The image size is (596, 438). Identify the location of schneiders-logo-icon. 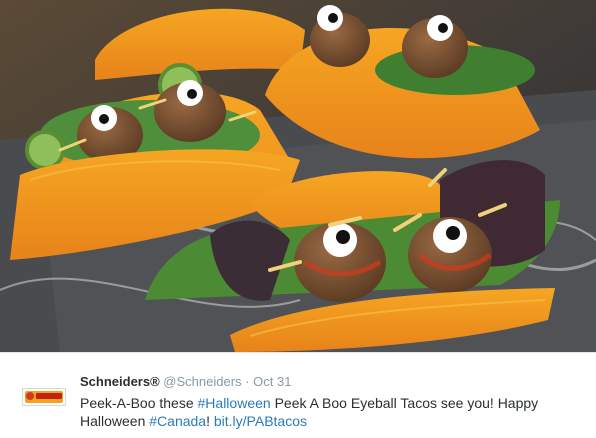
(44, 397).